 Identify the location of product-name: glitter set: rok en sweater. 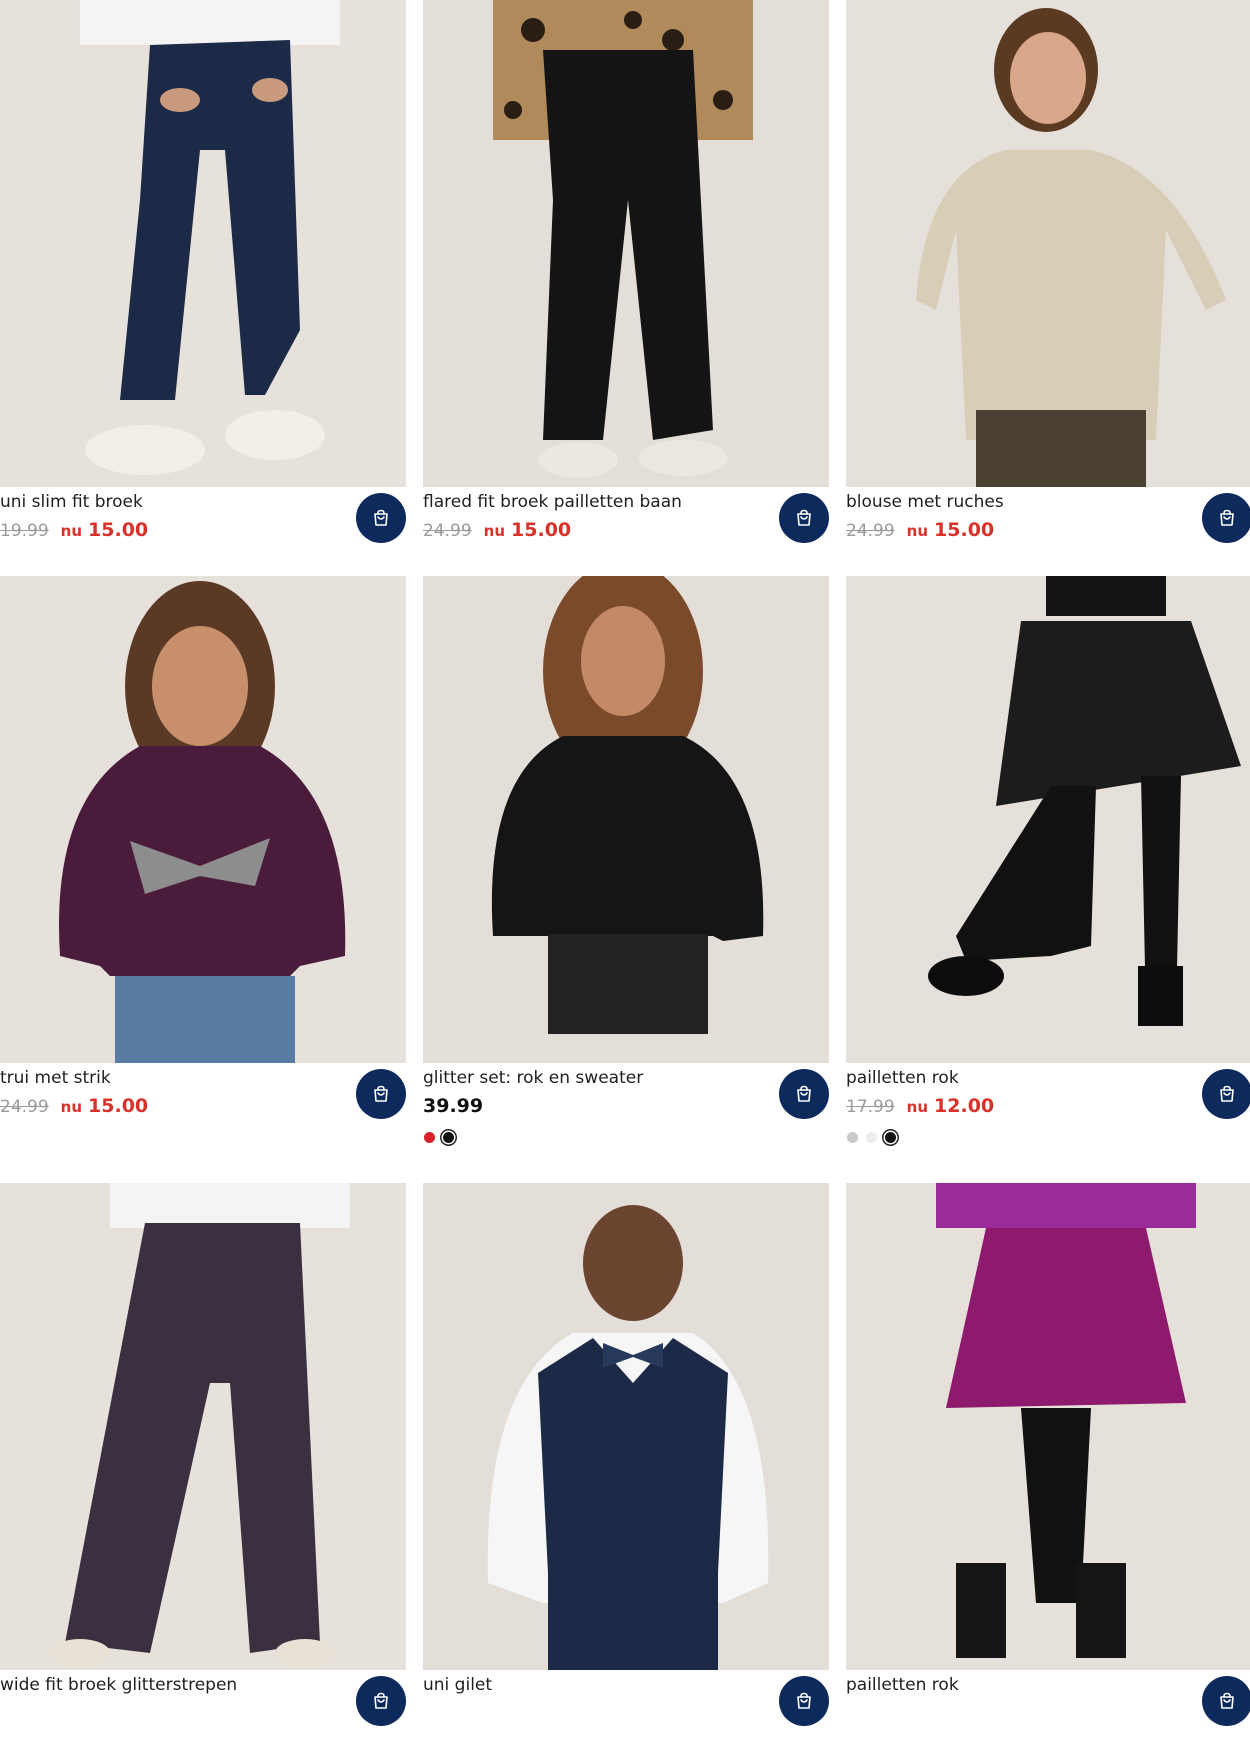
(533, 1078).